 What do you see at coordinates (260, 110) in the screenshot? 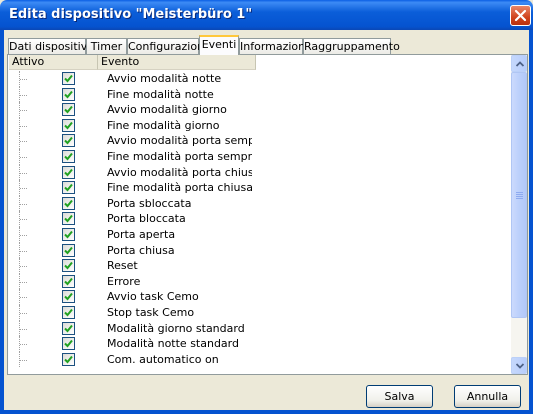
I see `table-row: Avvio modalità giorno` at bounding box center [260, 110].